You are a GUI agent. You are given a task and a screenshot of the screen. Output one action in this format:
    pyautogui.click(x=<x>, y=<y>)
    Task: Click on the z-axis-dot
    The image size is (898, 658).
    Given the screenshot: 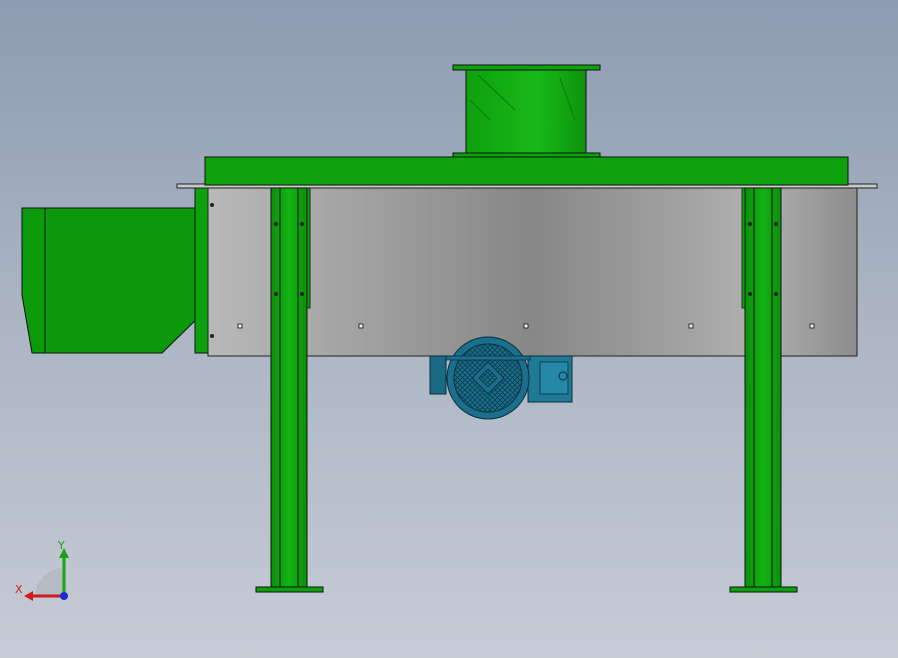 What is the action you would take?
    pyautogui.click(x=64, y=596)
    